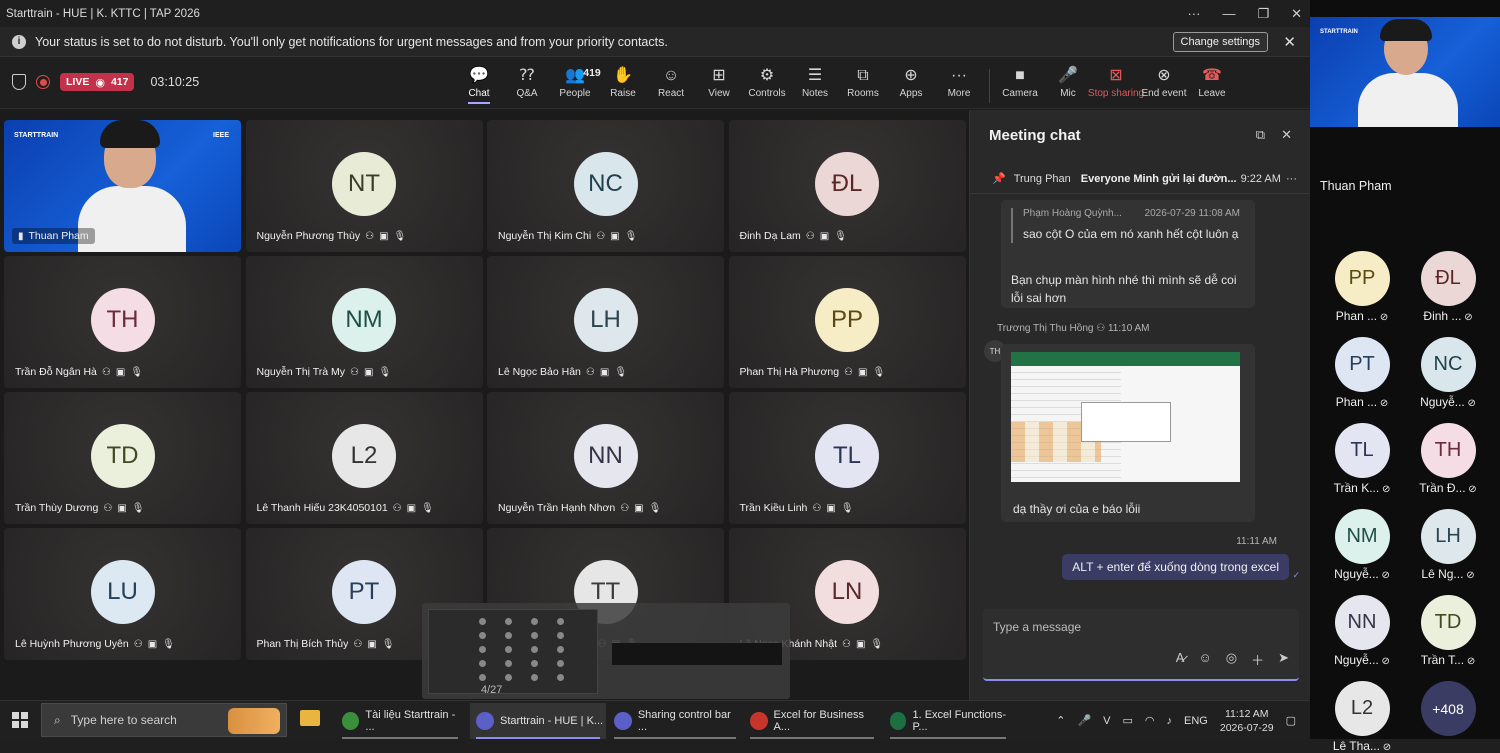 The image size is (1500, 753). What do you see at coordinates (1289, 42) in the screenshot?
I see `dismiss-banner-icon: ✕` at bounding box center [1289, 42].